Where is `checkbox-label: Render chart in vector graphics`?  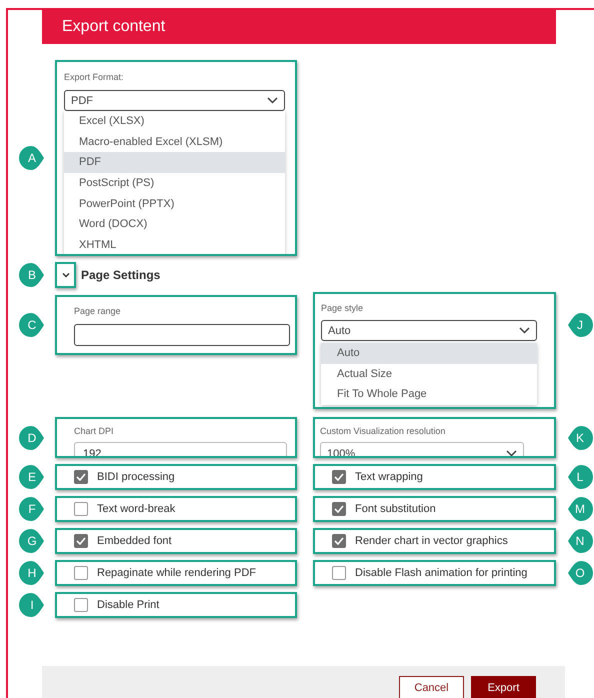
checkbox-label: Render chart in vector graphics is located at coordinates (431, 541).